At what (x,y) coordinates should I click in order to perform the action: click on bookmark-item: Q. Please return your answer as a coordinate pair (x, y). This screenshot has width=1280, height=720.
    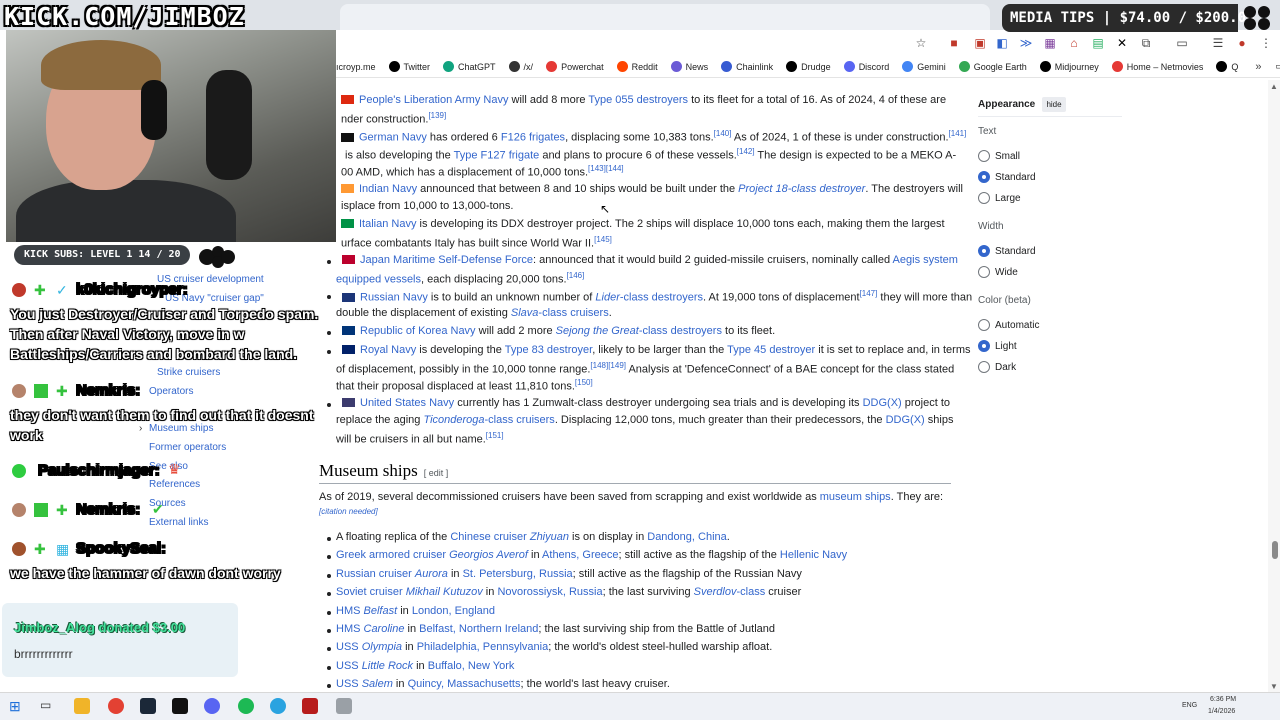
    Looking at the image, I should click on (1227, 66).